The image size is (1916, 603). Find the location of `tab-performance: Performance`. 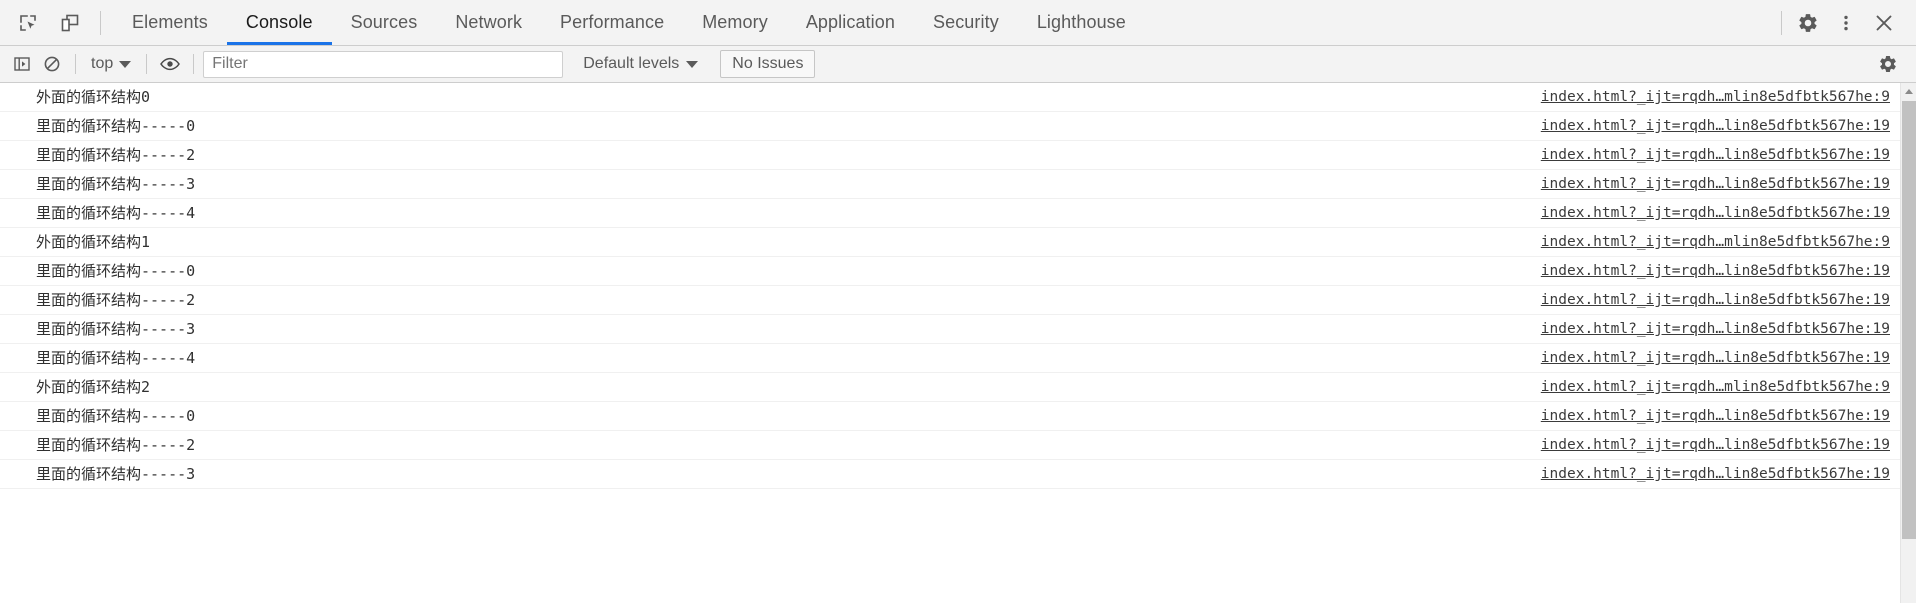

tab-performance: Performance is located at coordinates (612, 22).